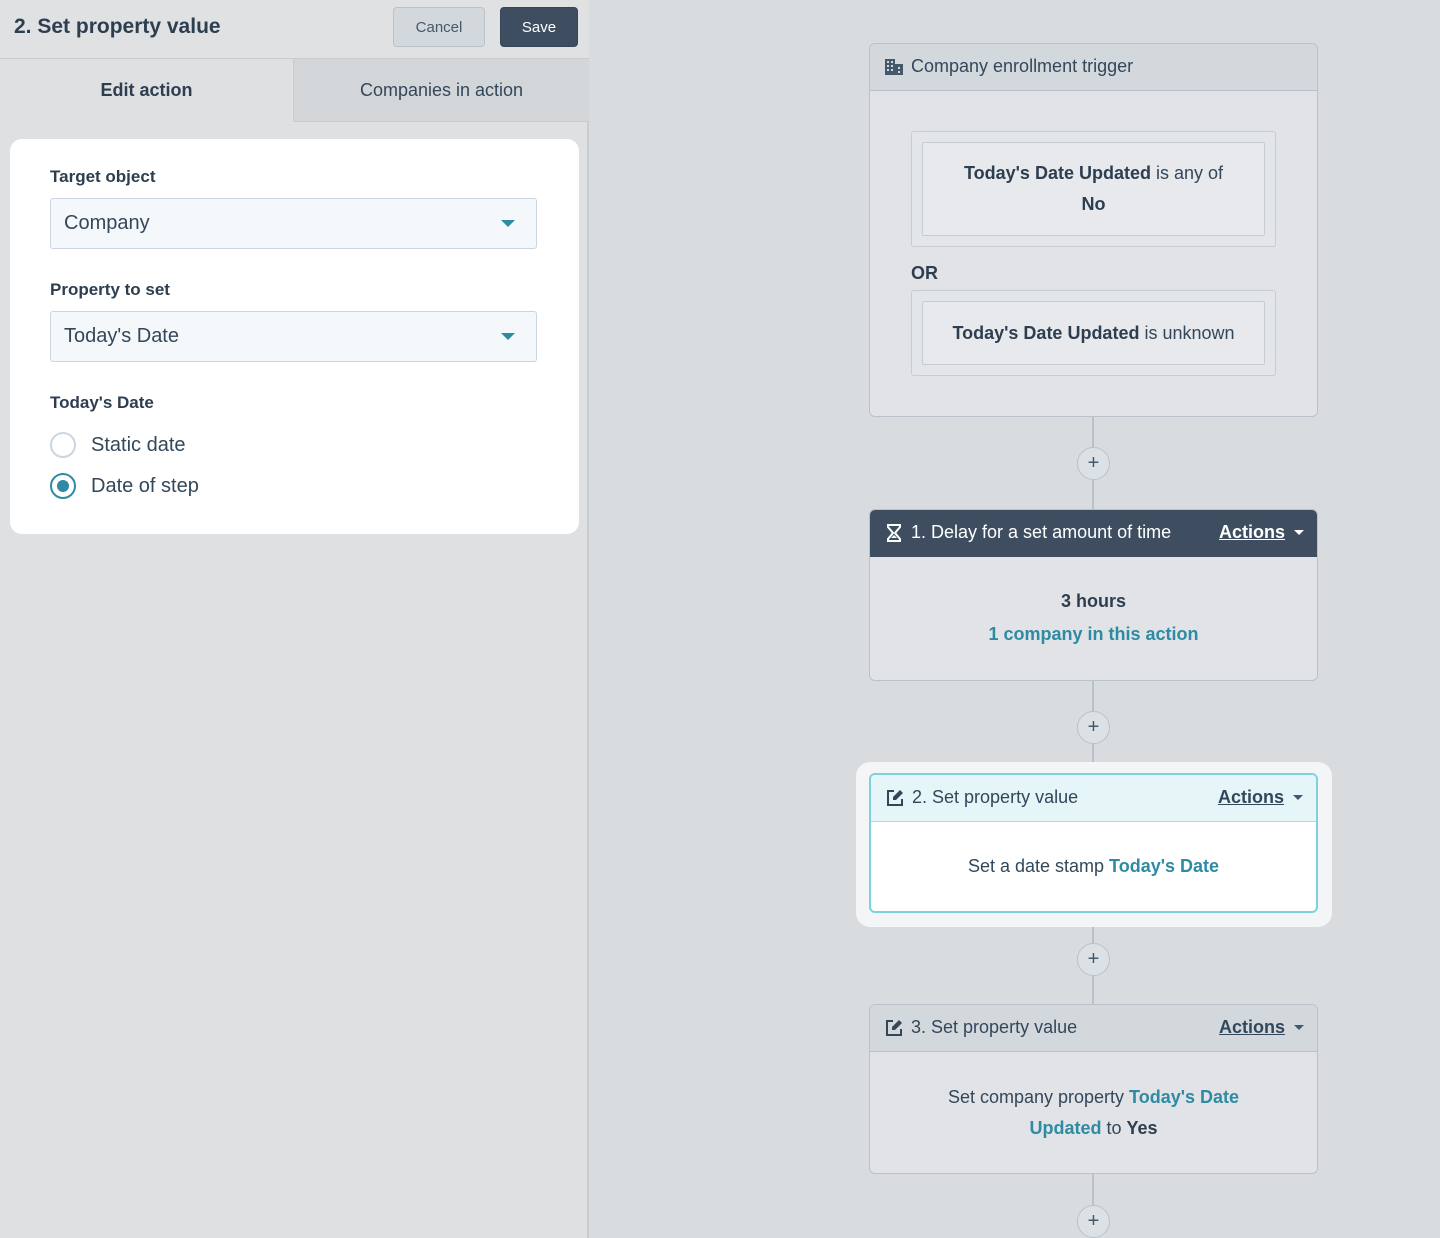 The height and width of the screenshot is (1238, 1440). I want to click on or-label: OR, so click(924, 273).